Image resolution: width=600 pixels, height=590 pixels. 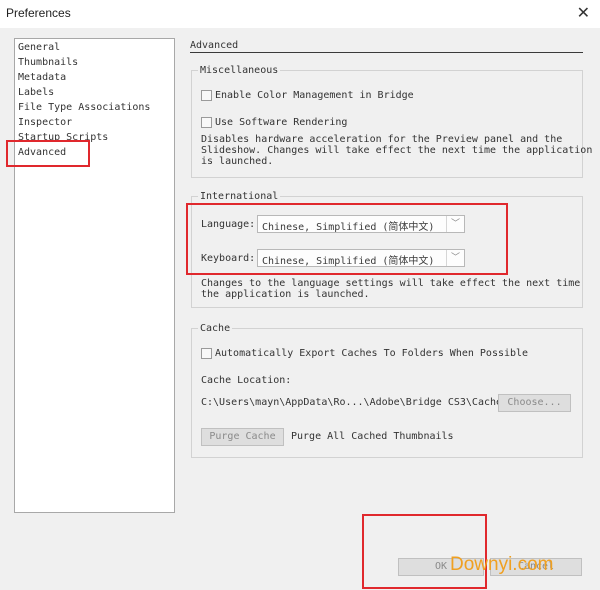 What do you see at coordinates (84, 108) in the screenshot?
I see `sidebar-item-file-type-associations: File Type Associations` at bounding box center [84, 108].